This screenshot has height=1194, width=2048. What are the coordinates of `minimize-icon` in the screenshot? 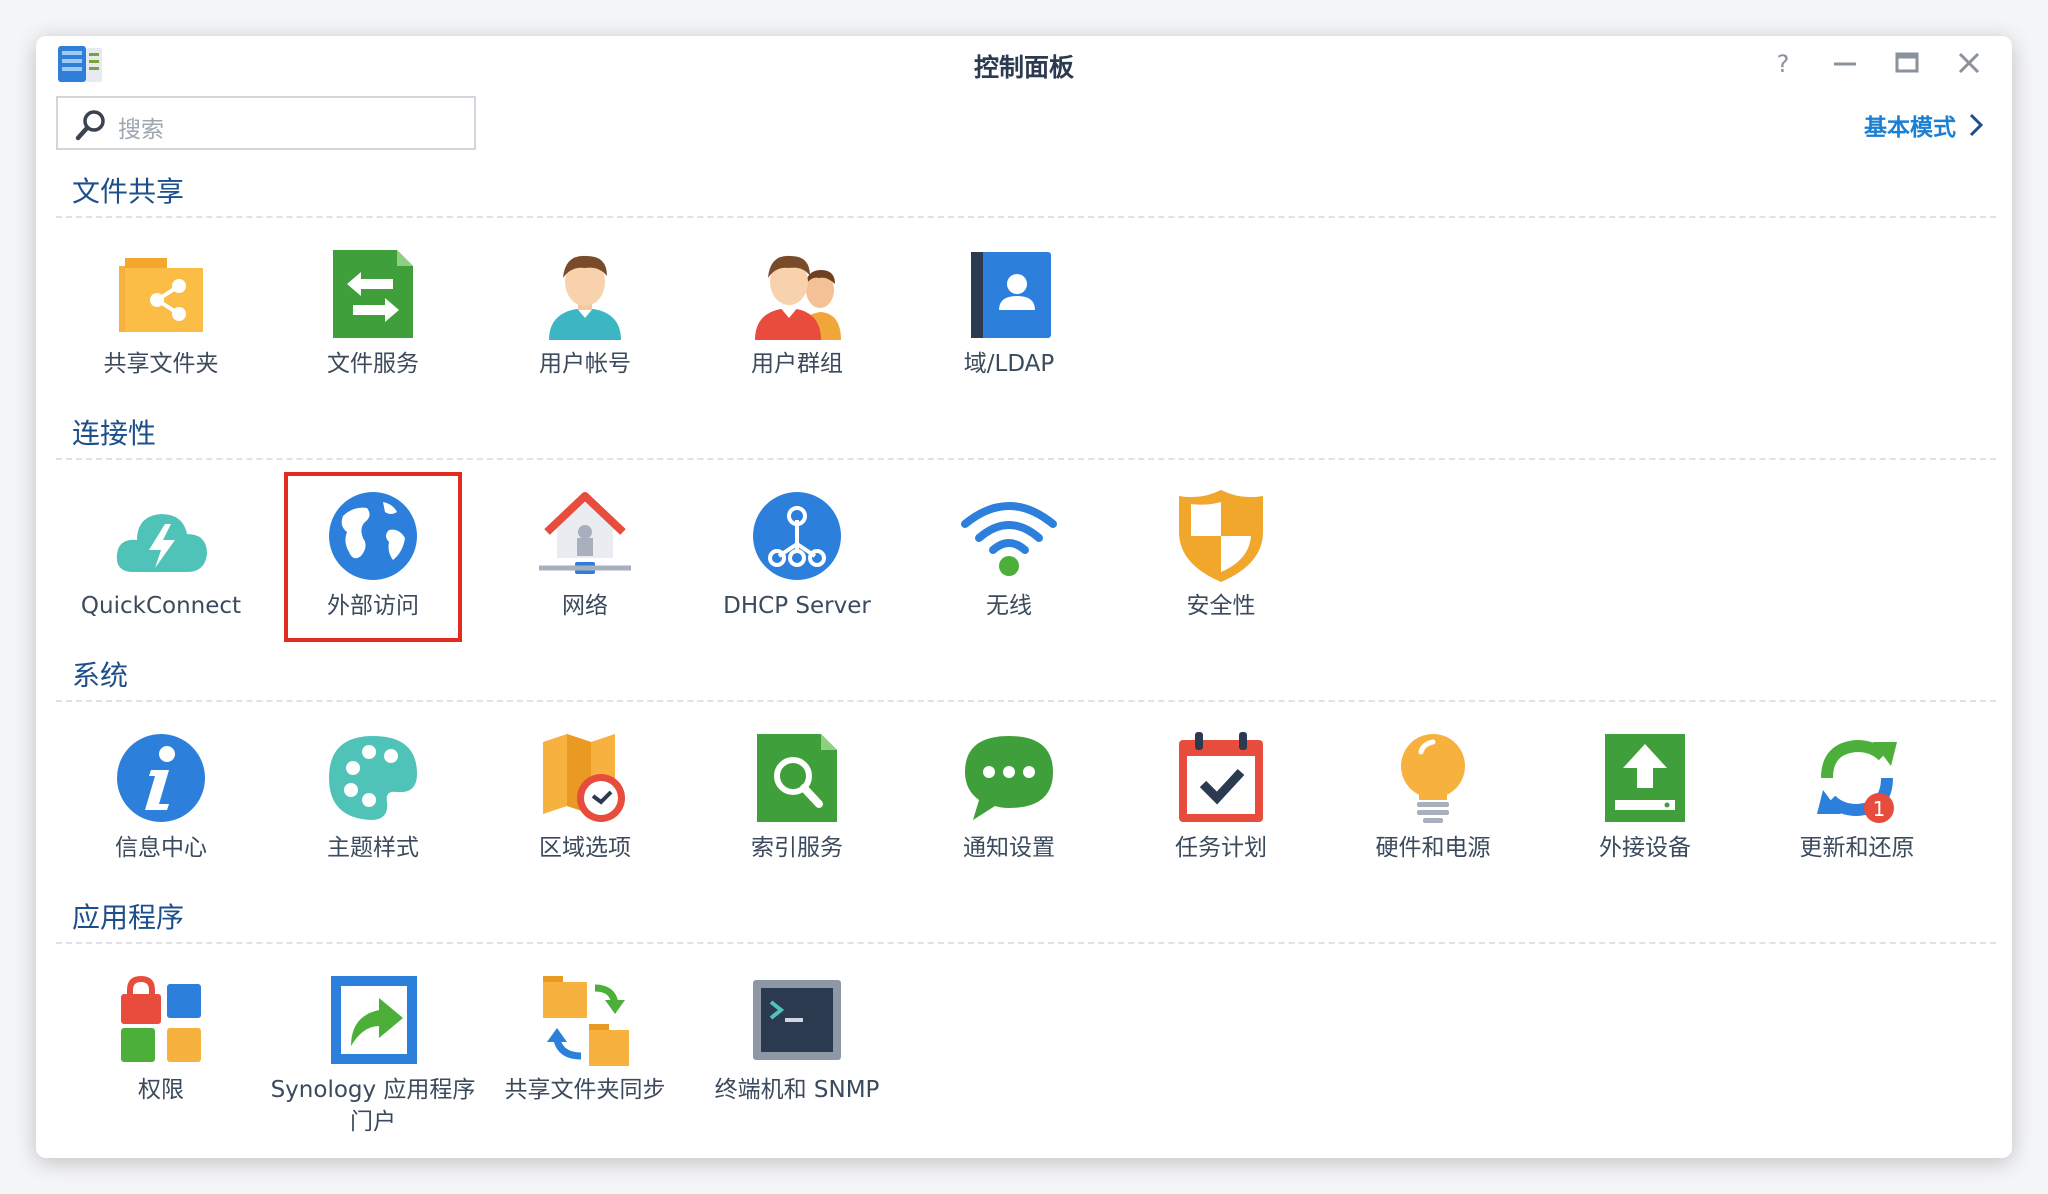 It's located at (1845, 63).